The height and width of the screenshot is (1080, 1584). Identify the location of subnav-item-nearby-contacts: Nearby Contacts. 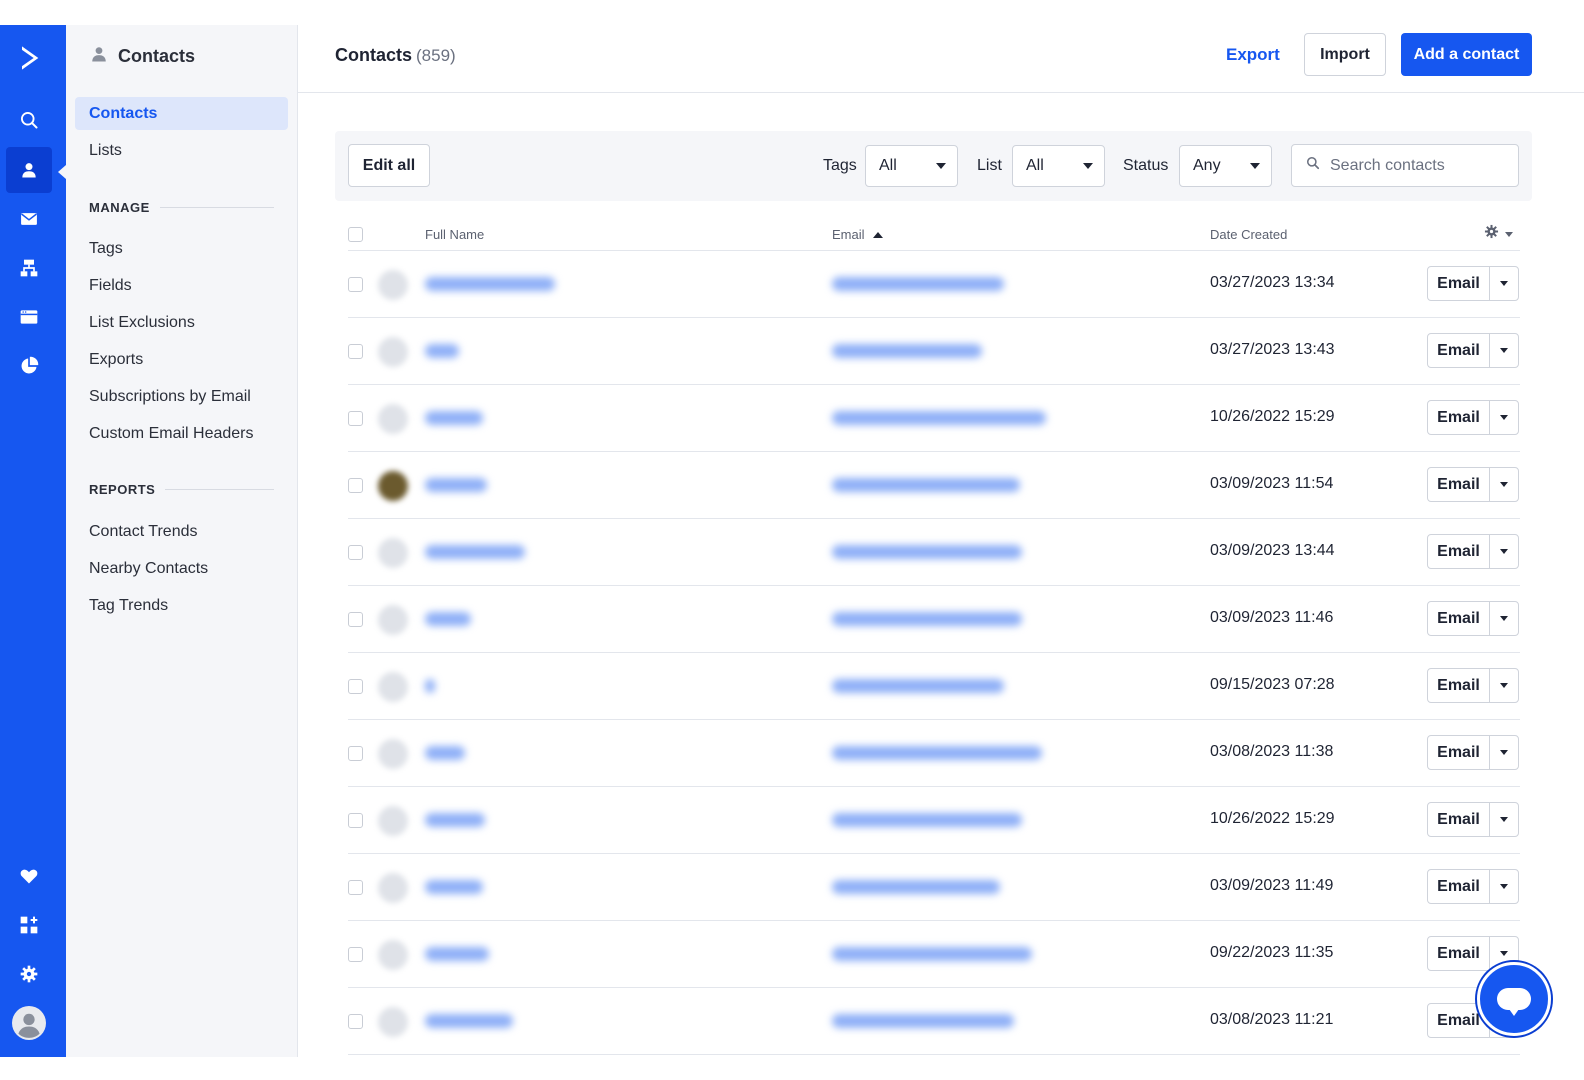
(181, 568).